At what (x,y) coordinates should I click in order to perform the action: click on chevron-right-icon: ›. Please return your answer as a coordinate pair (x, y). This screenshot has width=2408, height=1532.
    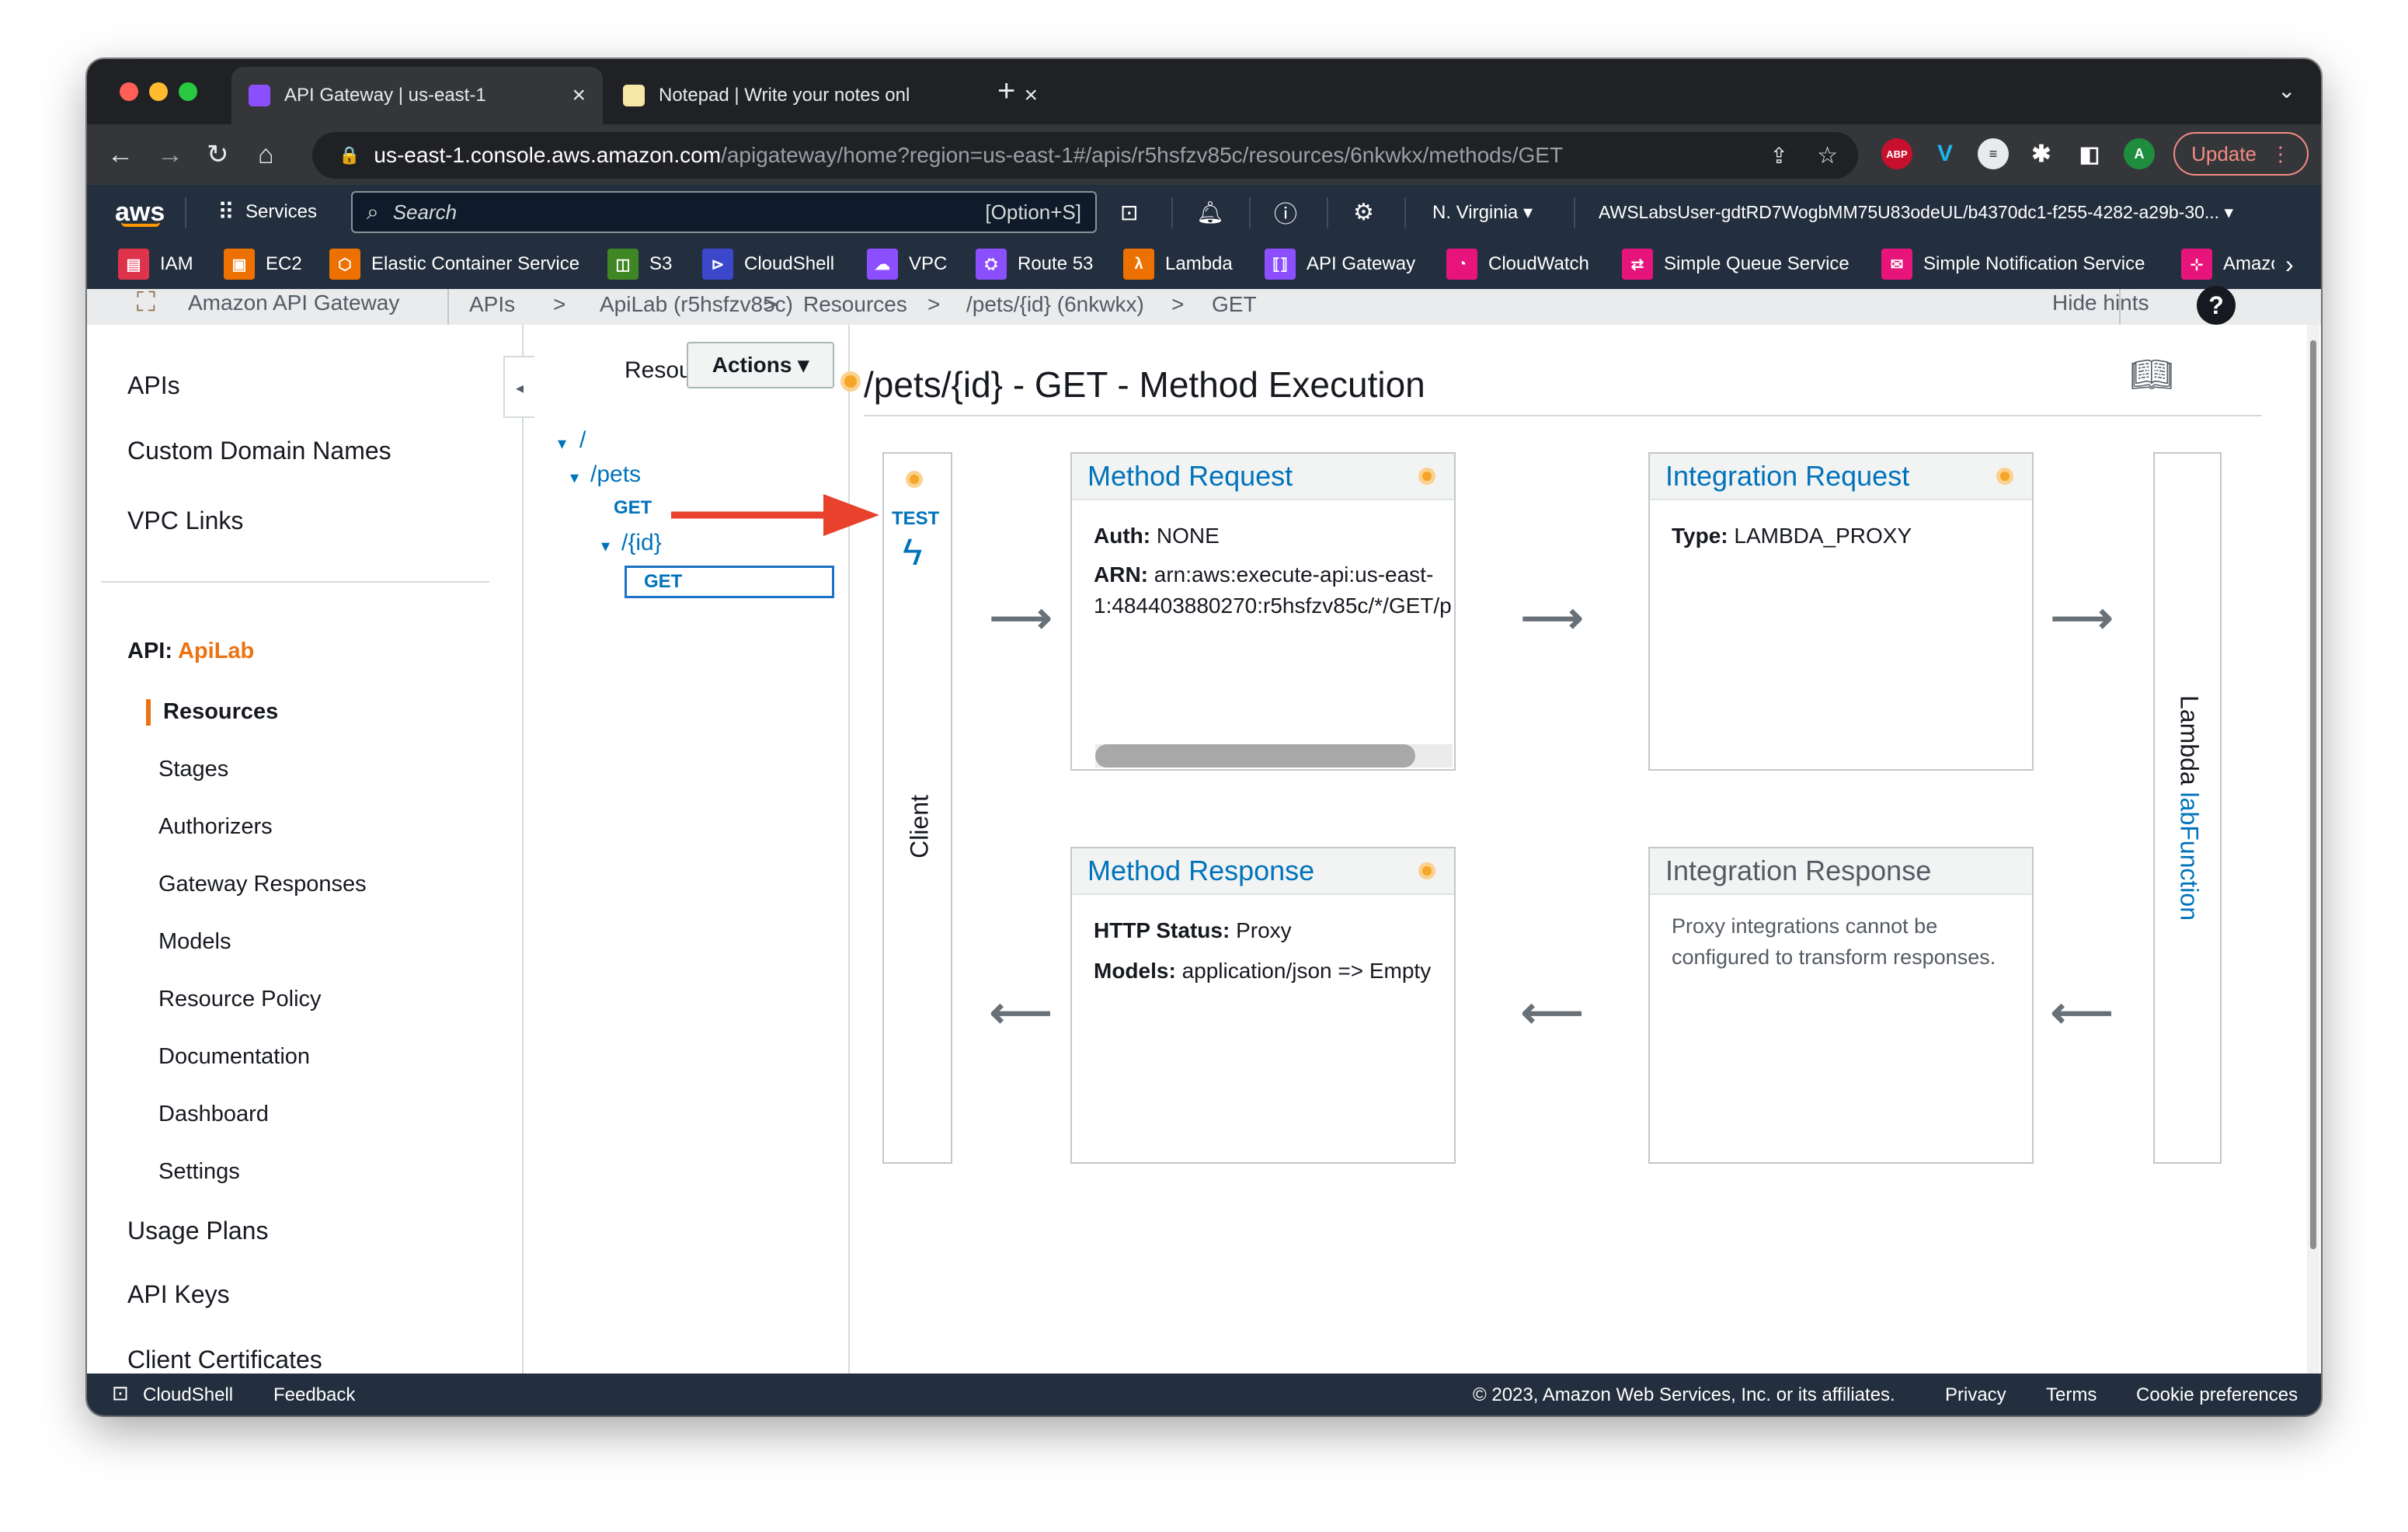
    Looking at the image, I should click on (2289, 264).